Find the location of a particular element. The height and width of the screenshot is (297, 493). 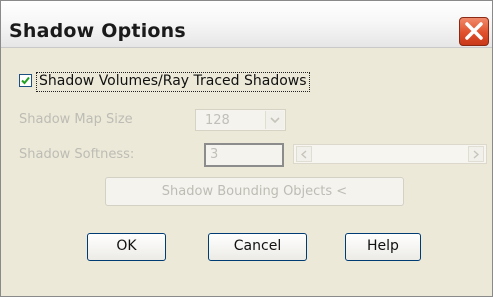

shadow-map-size-dropdown: 128 is located at coordinates (240, 120).